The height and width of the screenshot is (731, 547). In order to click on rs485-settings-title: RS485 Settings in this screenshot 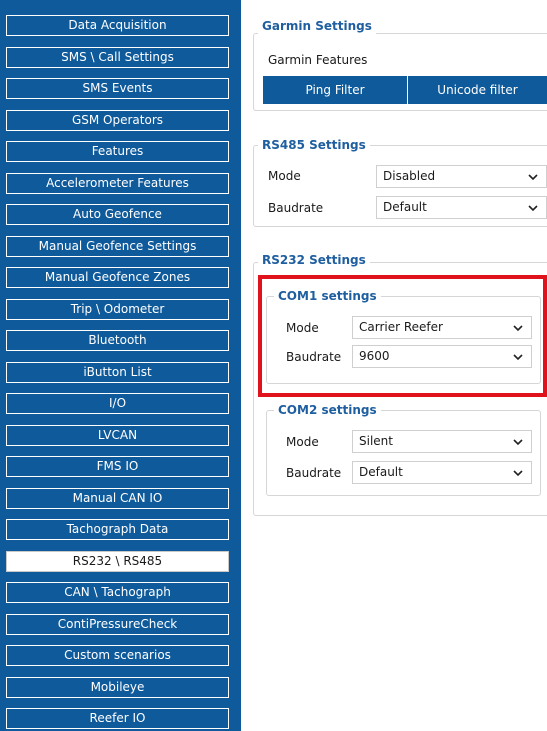, I will do `click(314, 145)`.